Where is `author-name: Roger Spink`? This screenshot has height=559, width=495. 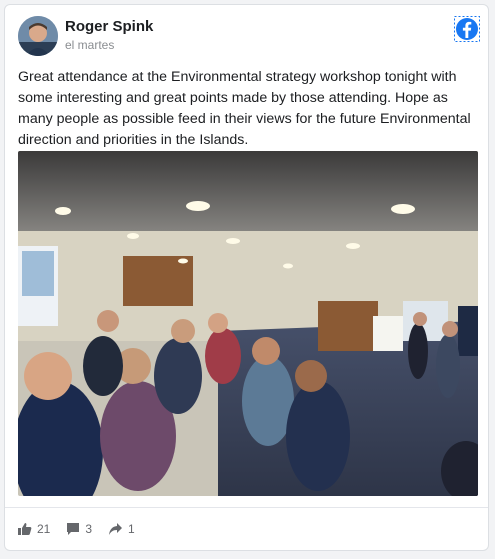 author-name: Roger Spink is located at coordinates (109, 26).